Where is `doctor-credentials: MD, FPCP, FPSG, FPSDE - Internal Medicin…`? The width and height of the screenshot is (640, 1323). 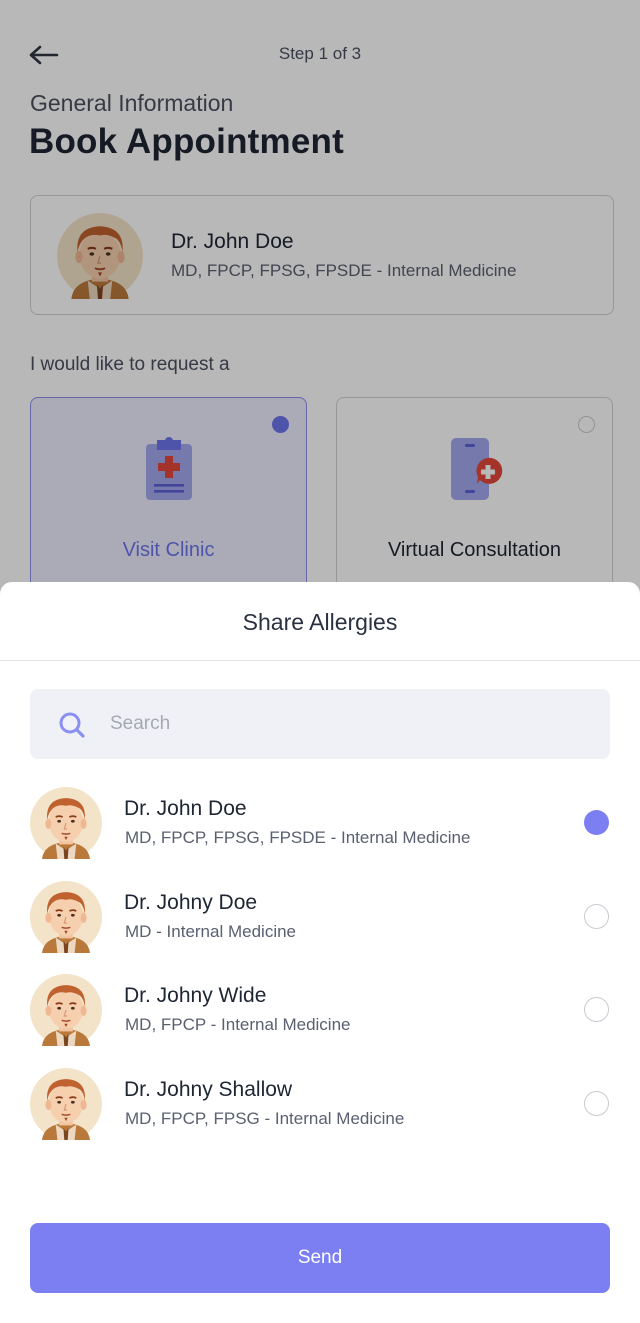 doctor-credentials: MD, FPCP, FPSG, FPSDE - Internal Medicin… is located at coordinates (298, 837).